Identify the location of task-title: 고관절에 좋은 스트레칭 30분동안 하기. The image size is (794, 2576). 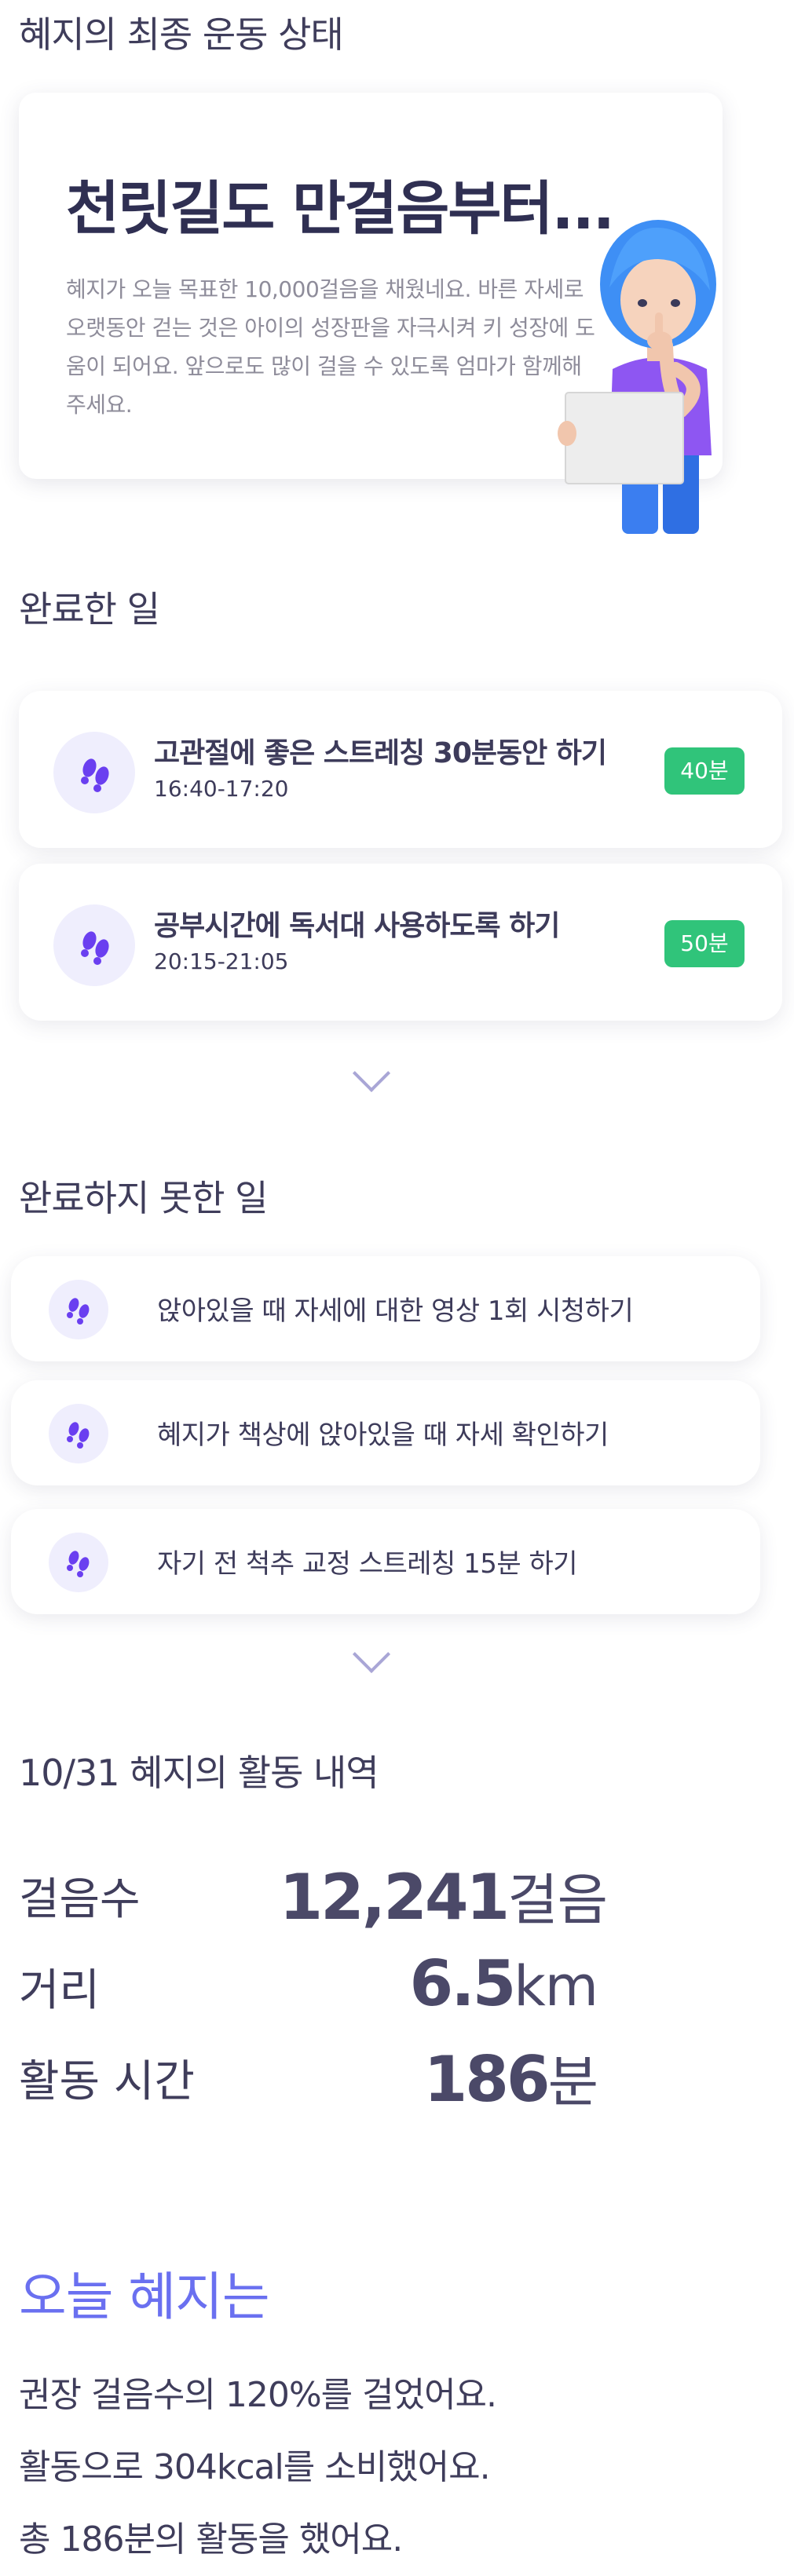
(380, 753).